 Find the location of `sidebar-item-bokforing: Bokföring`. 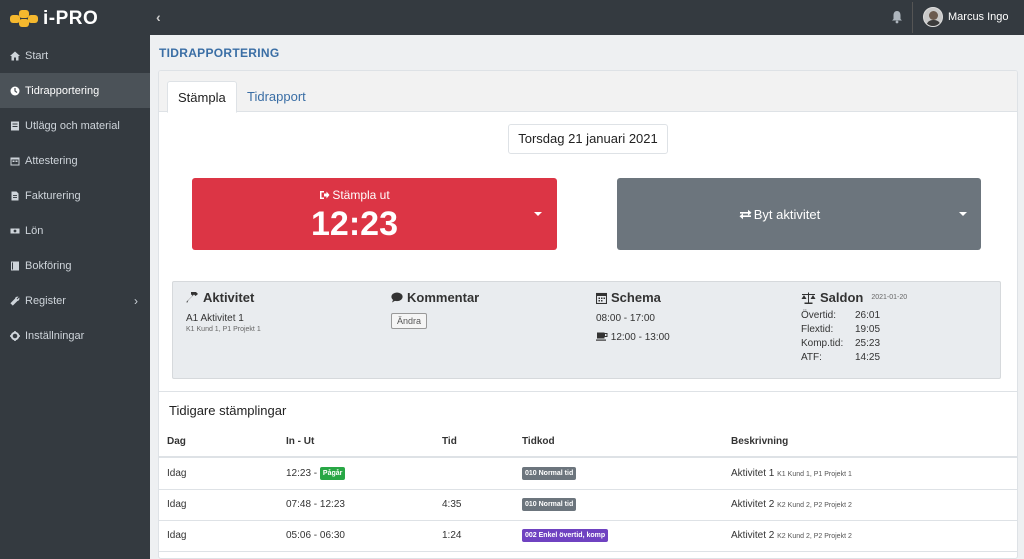

sidebar-item-bokforing: Bokföring is located at coordinates (75, 265).